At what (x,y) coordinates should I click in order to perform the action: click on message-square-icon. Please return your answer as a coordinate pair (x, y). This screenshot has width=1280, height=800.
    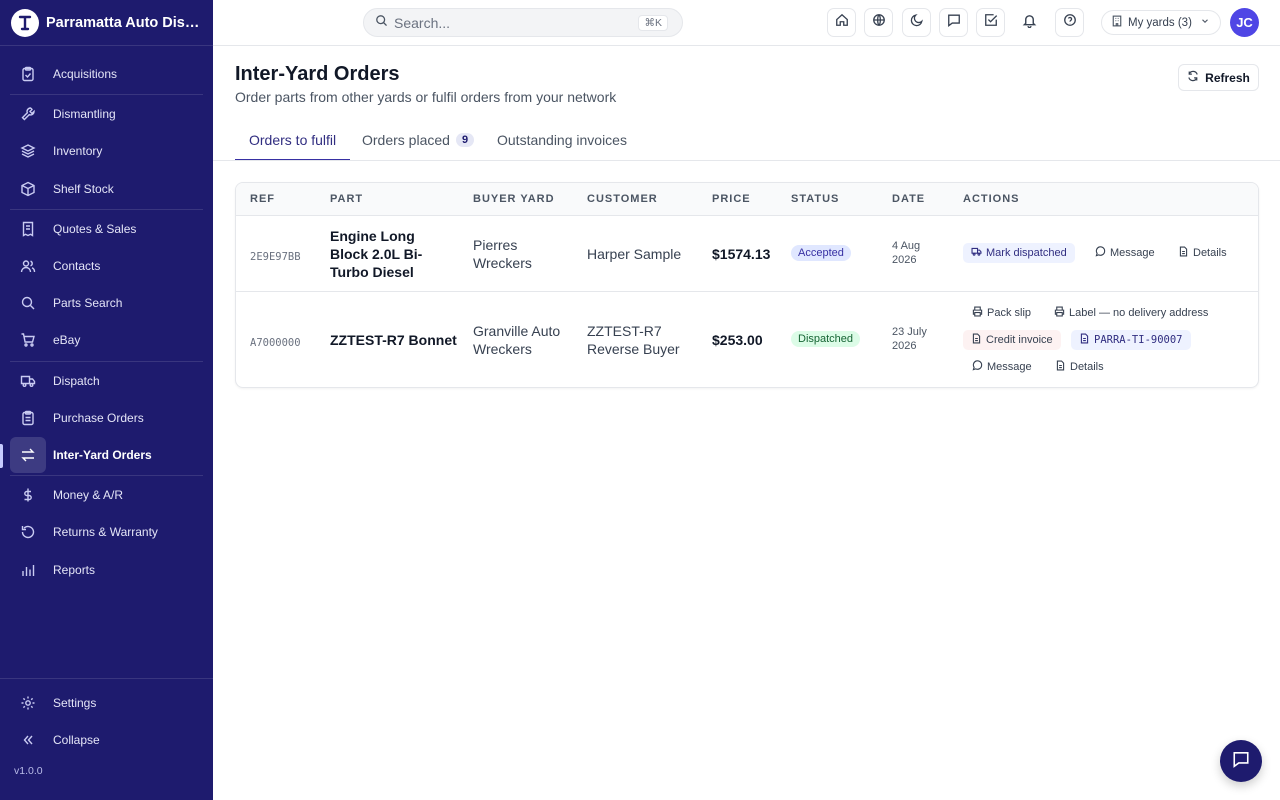
    Looking at the image, I should click on (954, 22).